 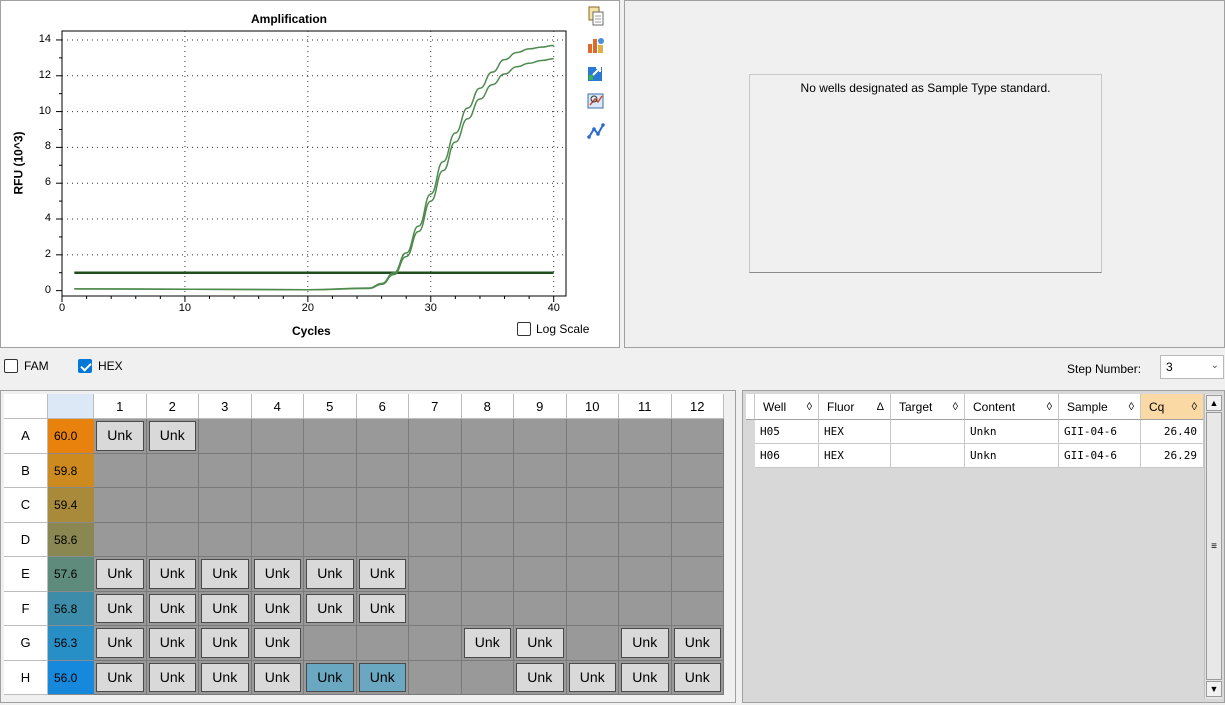 I want to click on zoom-icon, so click(x=596, y=100).